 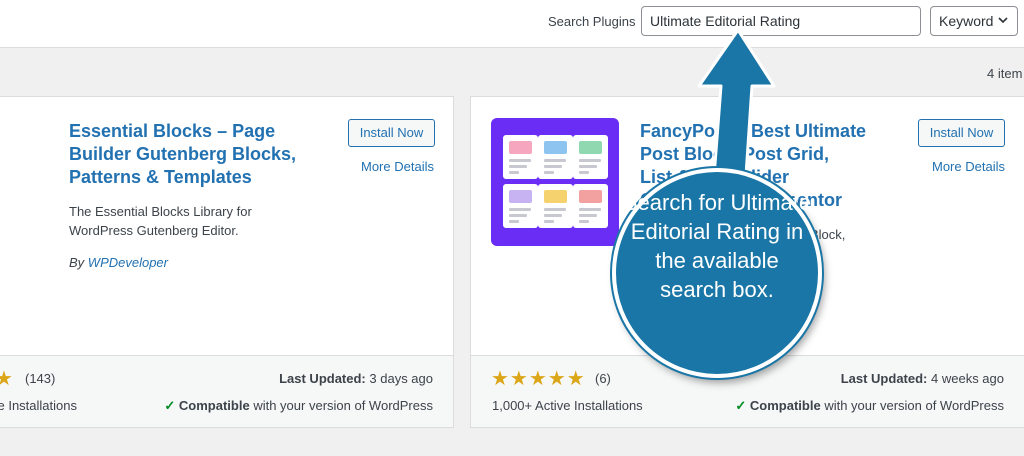 I want to click on annotation-arrow, so click(x=736, y=110).